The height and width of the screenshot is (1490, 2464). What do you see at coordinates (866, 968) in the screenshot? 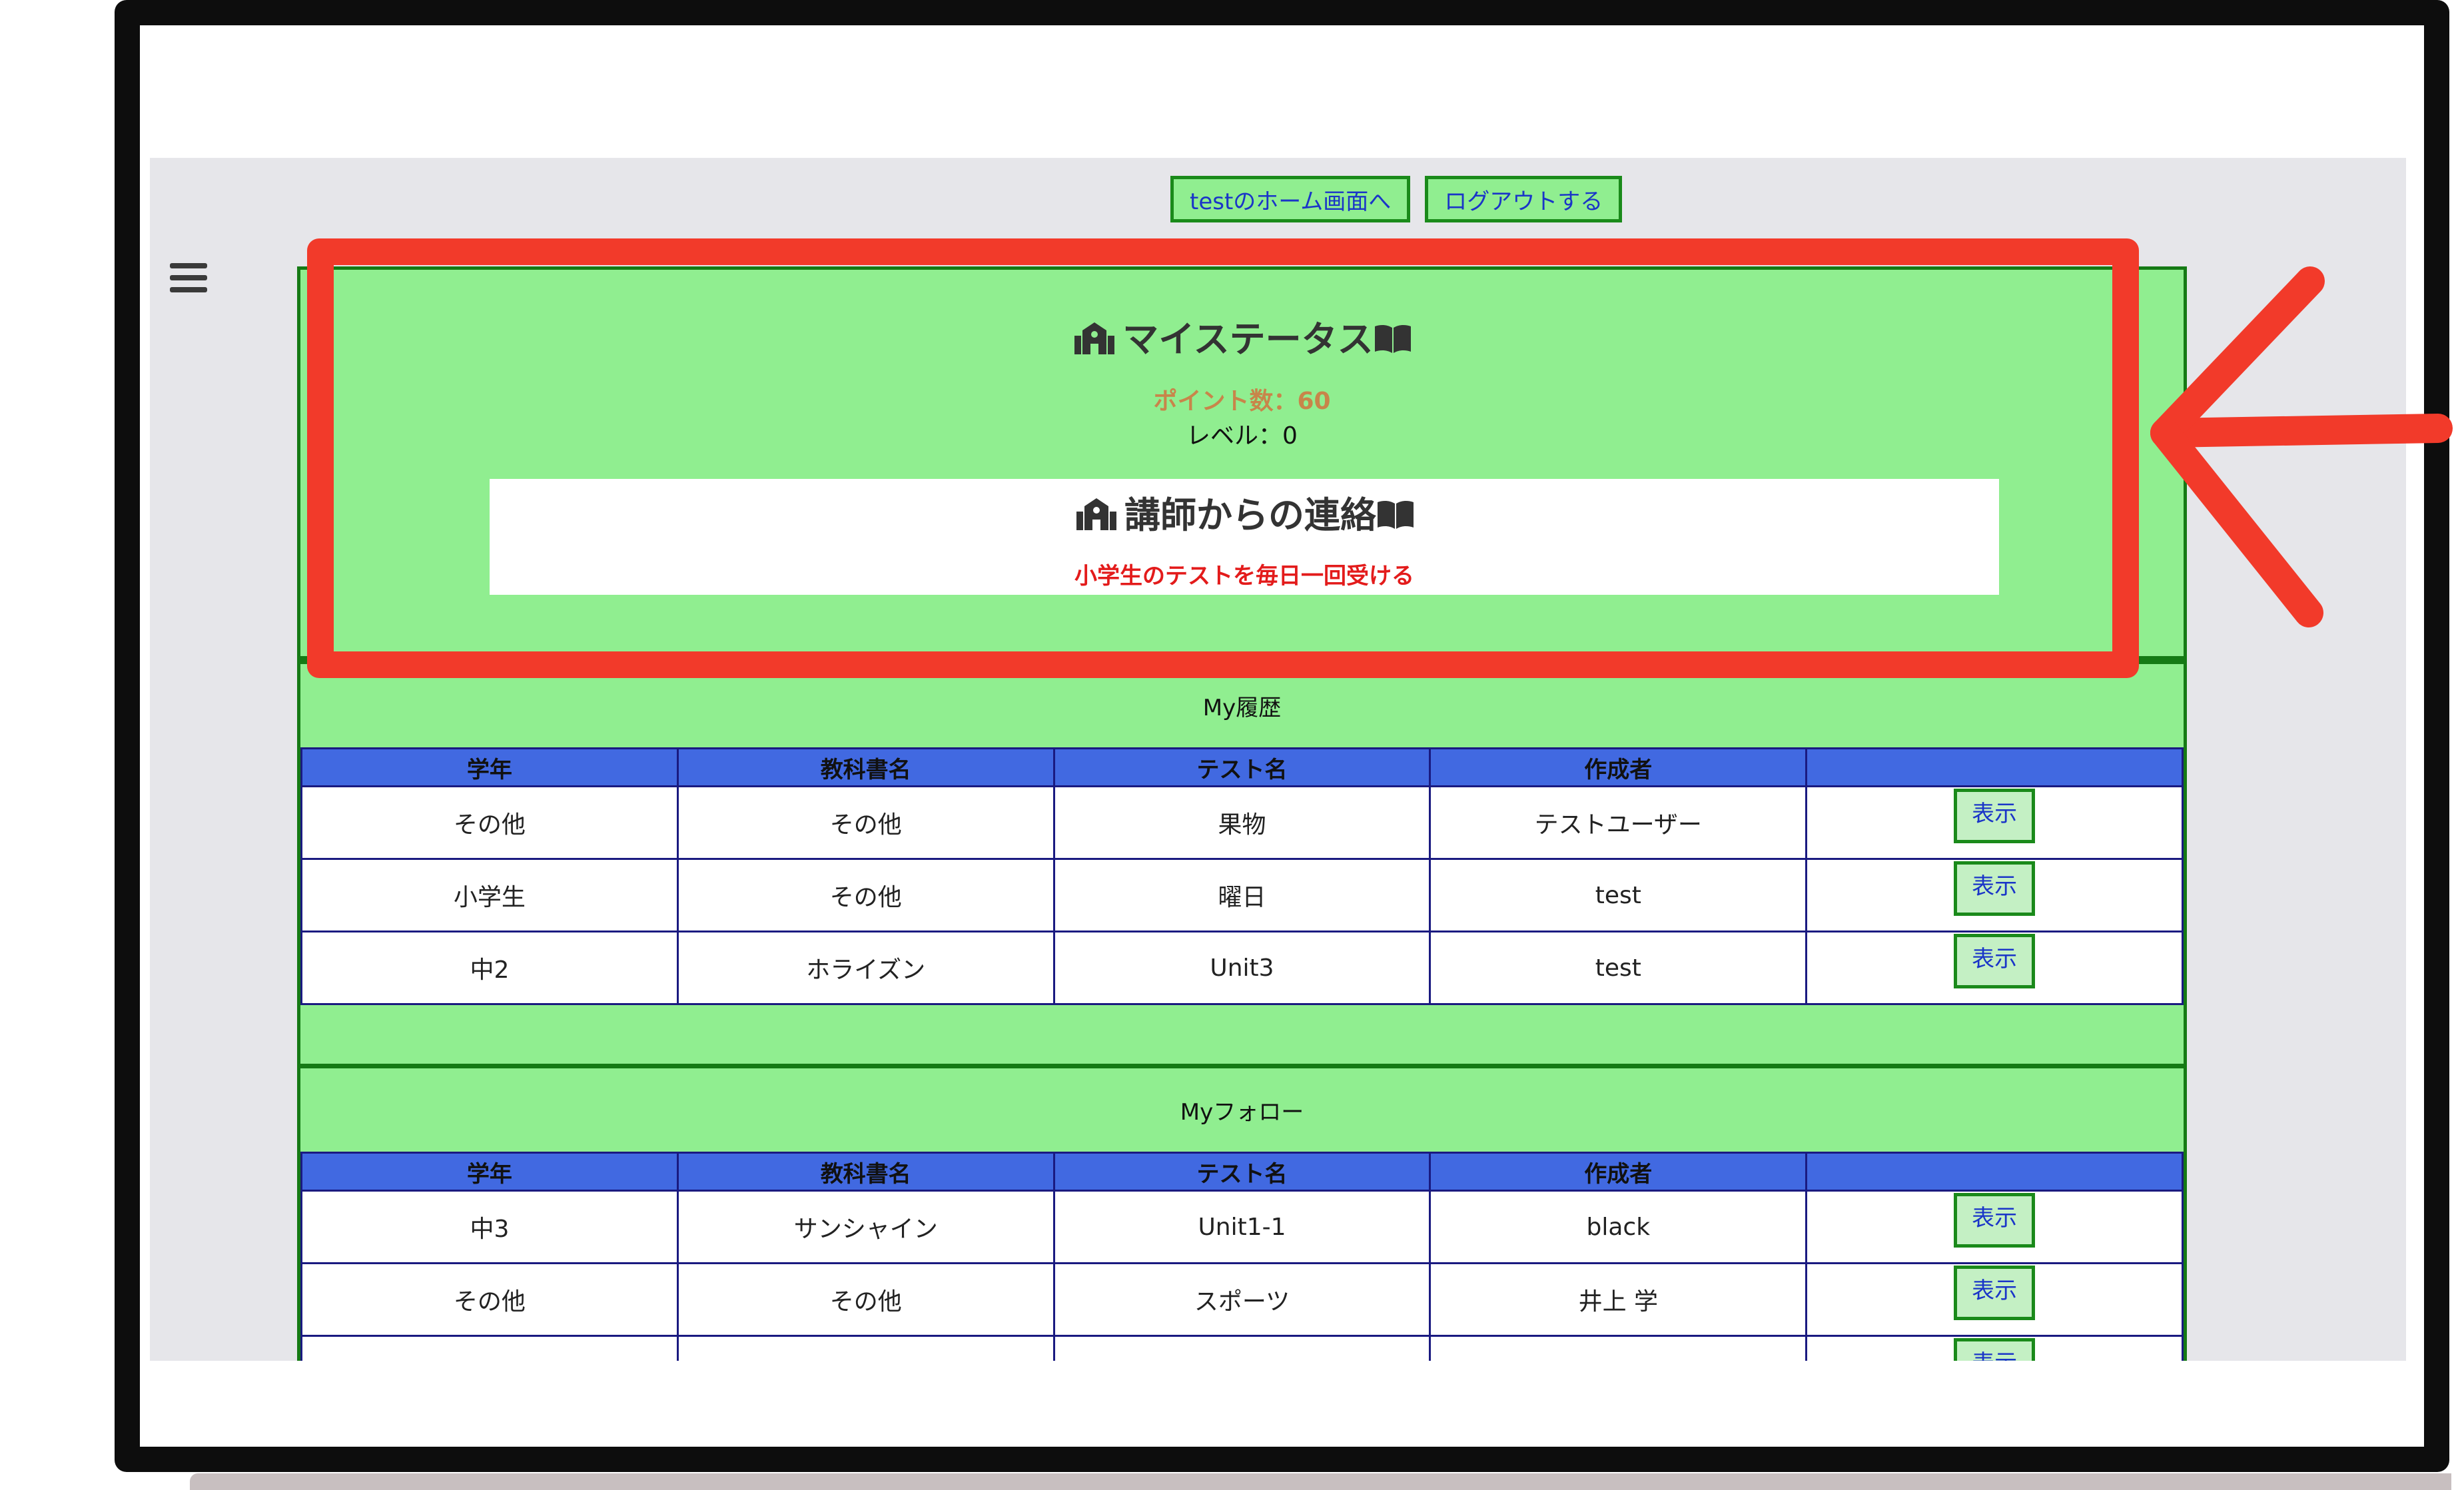
I see `cell-textbook: ホライズン` at bounding box center [866, 968].